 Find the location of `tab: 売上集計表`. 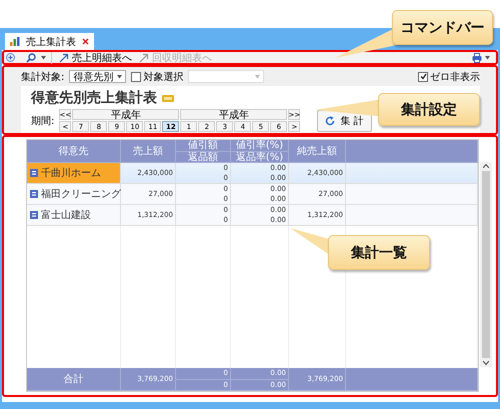

tab: 売上集計表 is located at coordinates (49, 41).